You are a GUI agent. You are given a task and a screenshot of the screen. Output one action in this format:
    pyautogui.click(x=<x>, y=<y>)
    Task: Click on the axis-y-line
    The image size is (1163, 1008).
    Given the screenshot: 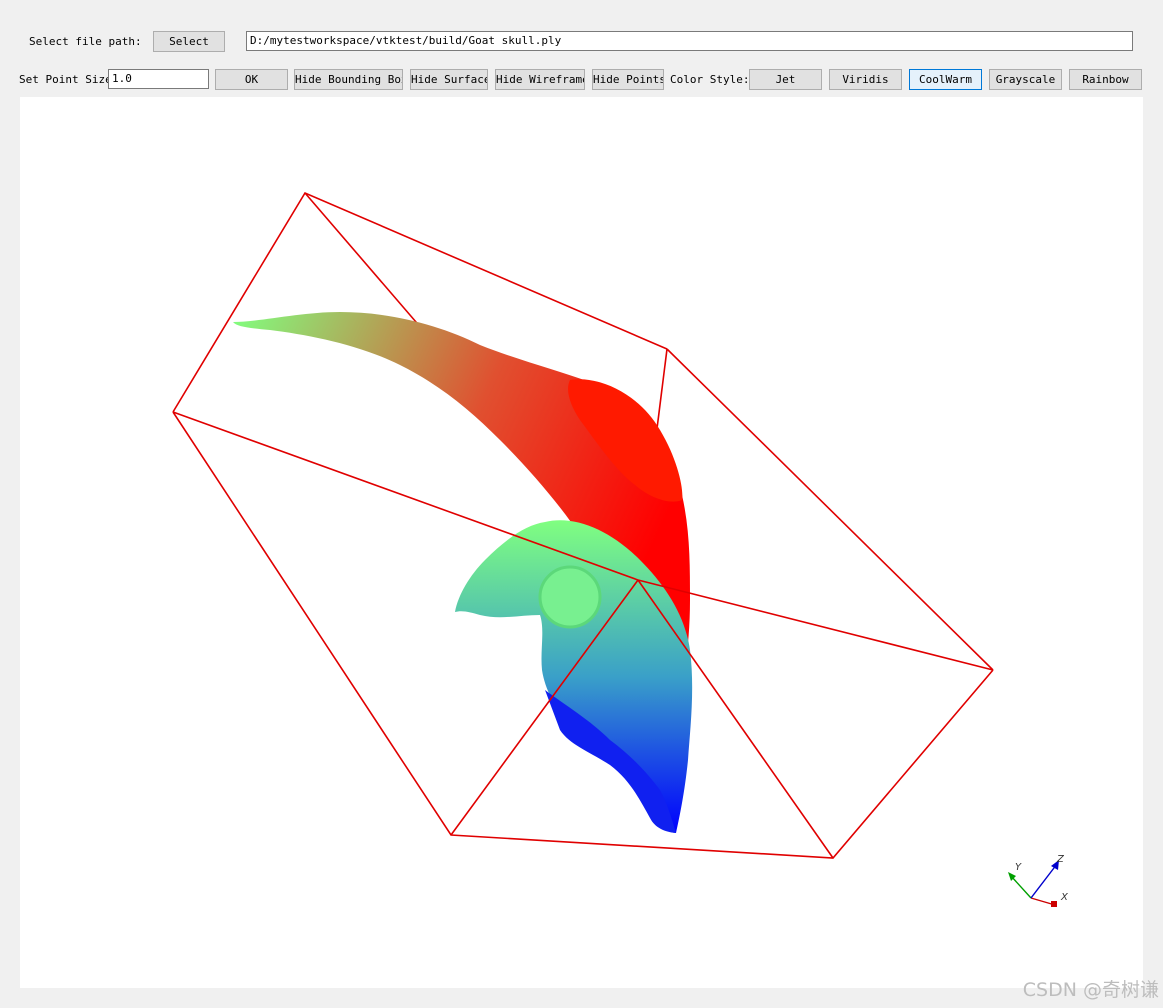 What is the action you would take?
    pyautogui.click(x=1021, y=887)
    